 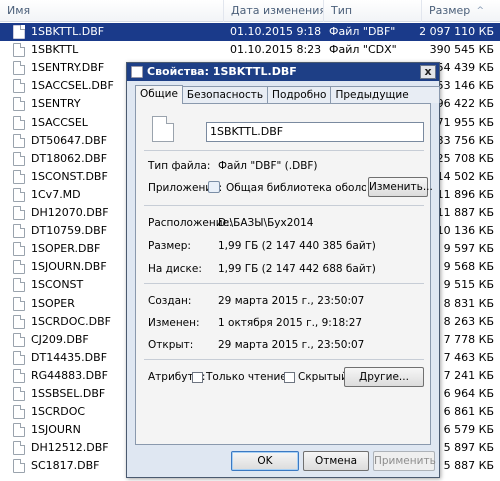 What do you see at coordinates (69, 140) in the screenshot?
I see `file-name: DT50647.DBF` at bounding box center [69, 140].